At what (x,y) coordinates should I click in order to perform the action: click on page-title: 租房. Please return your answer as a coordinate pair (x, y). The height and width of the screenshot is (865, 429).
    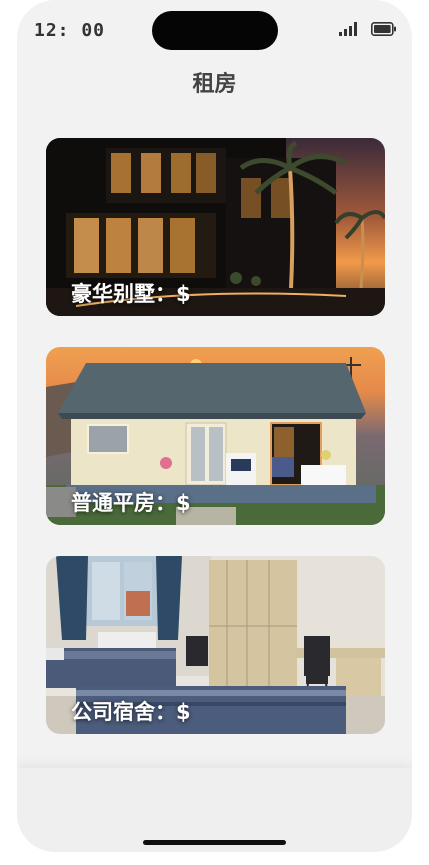
    Looking at the image, I should click on (214, 84).